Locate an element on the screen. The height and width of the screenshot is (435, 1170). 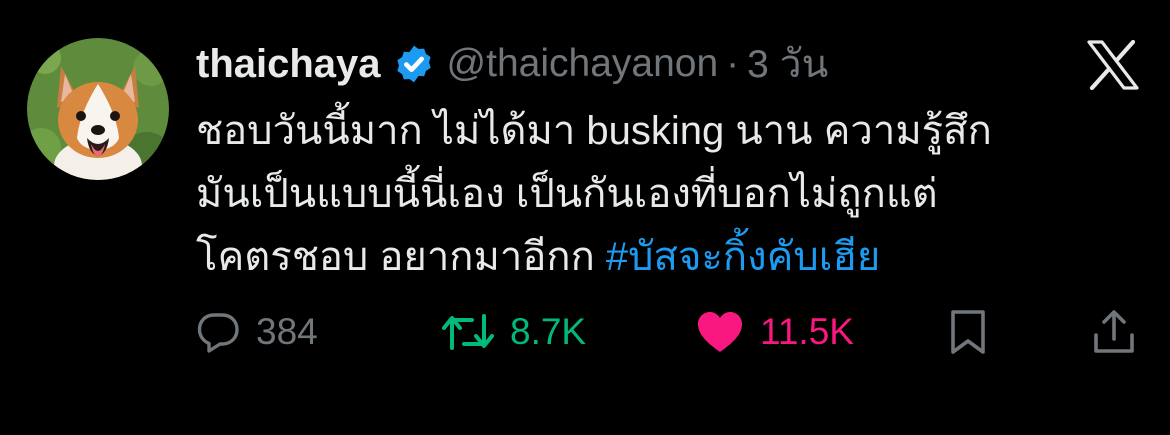
share-button is located at coordinates (1114, 332).